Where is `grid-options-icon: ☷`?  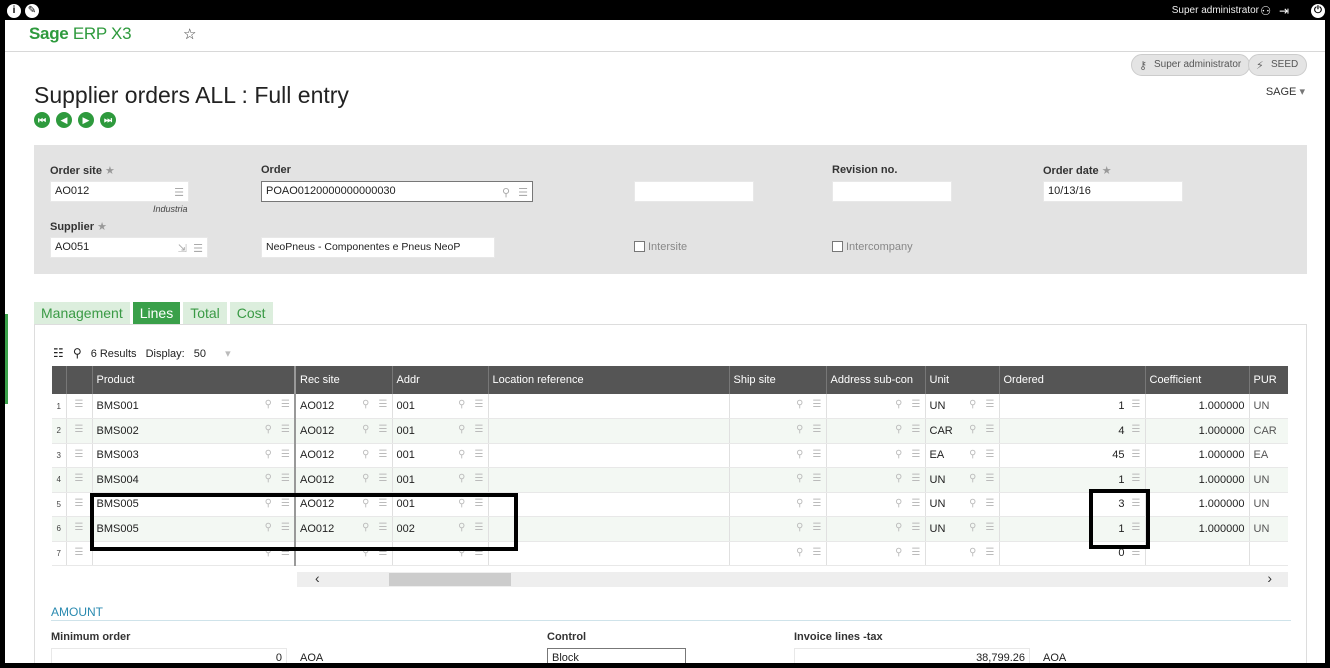 grid-options-icon: ☷ is located at coordinates (58, 353).